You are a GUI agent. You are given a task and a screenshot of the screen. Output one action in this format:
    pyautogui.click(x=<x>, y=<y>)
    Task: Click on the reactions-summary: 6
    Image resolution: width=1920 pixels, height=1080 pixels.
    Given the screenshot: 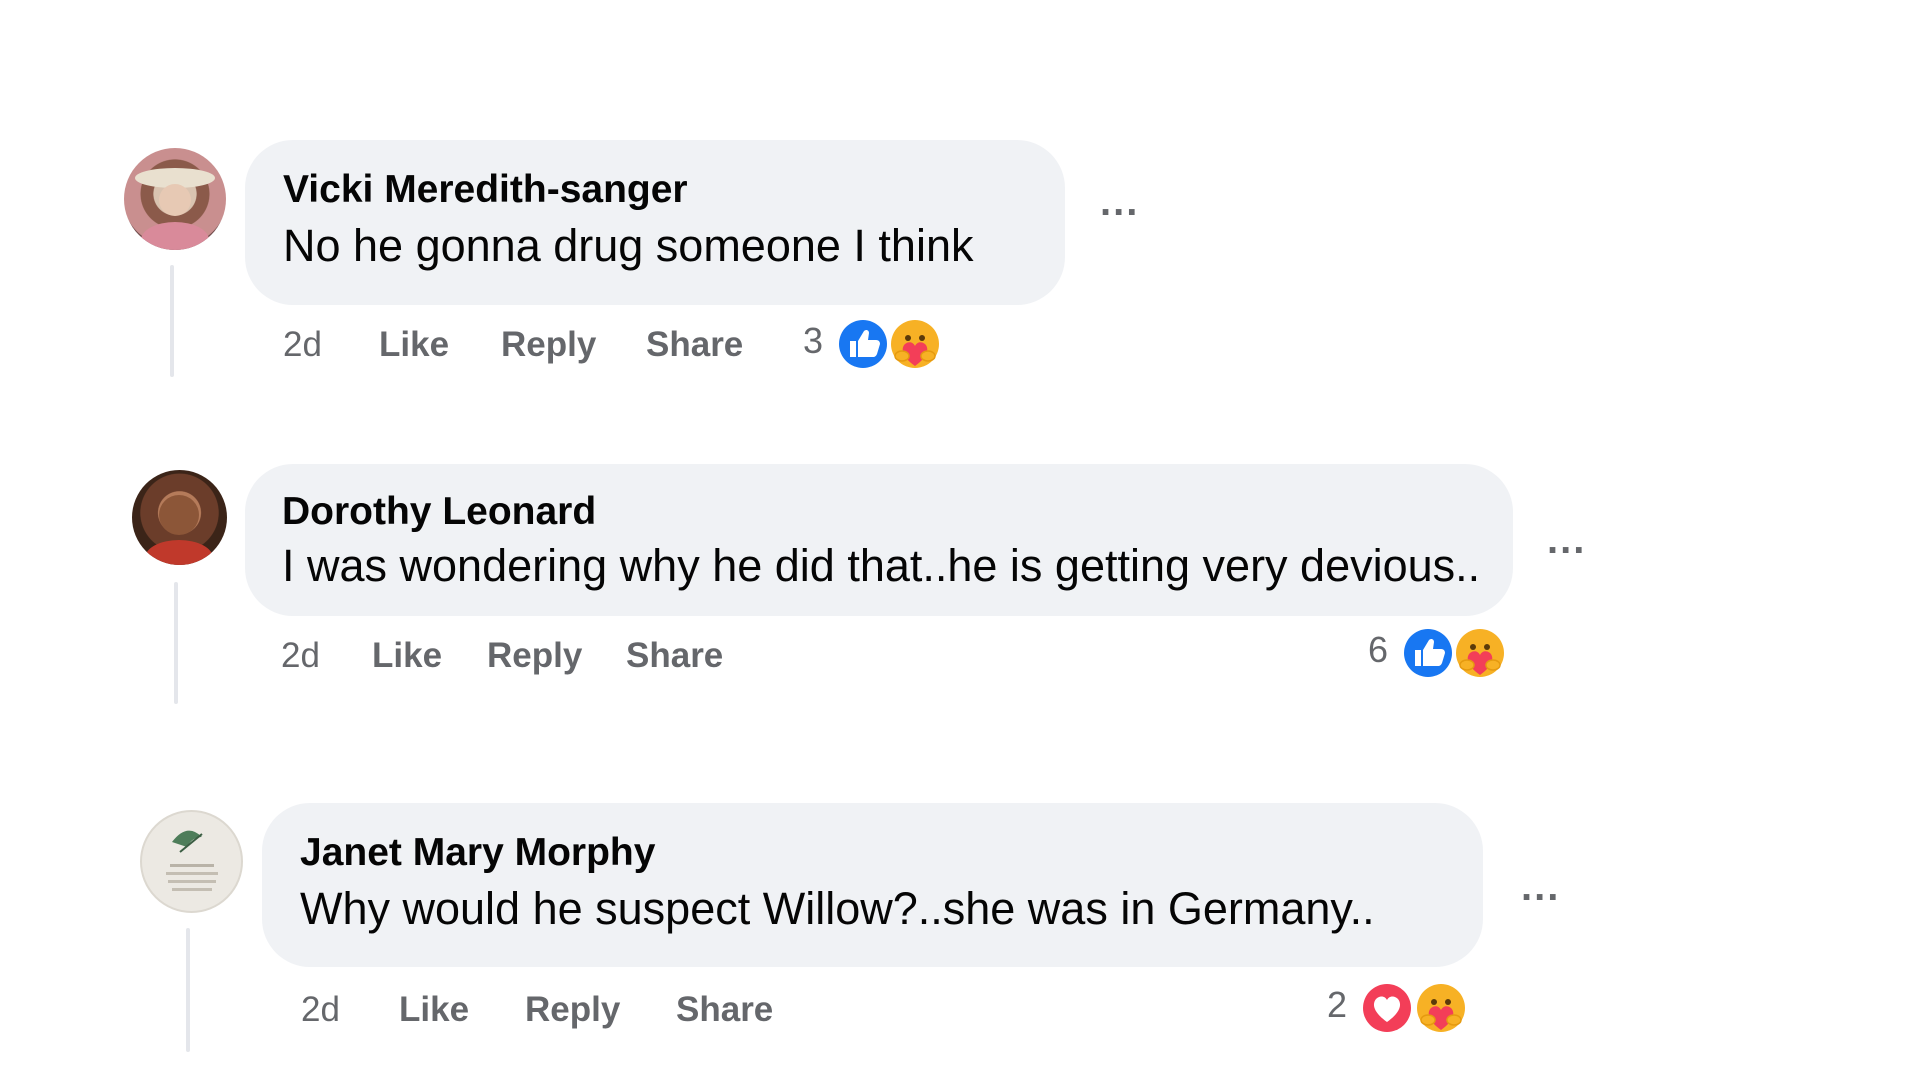 What is the action you would take?
    pyautogui.click(x=1448, y=653)
    